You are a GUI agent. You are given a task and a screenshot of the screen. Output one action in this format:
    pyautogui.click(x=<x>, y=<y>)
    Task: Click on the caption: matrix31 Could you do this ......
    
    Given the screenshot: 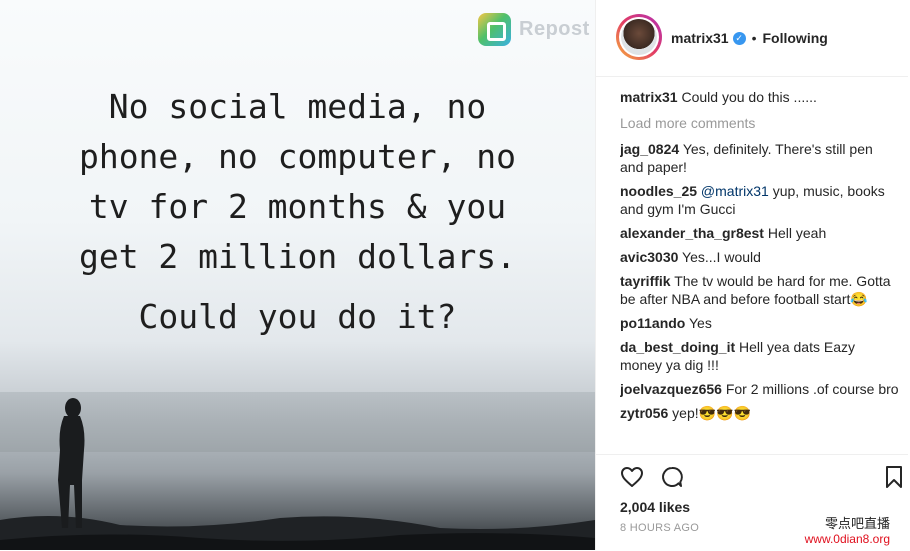 What is the action you would take?
    pyautogui.click(x=760, y=97)
    